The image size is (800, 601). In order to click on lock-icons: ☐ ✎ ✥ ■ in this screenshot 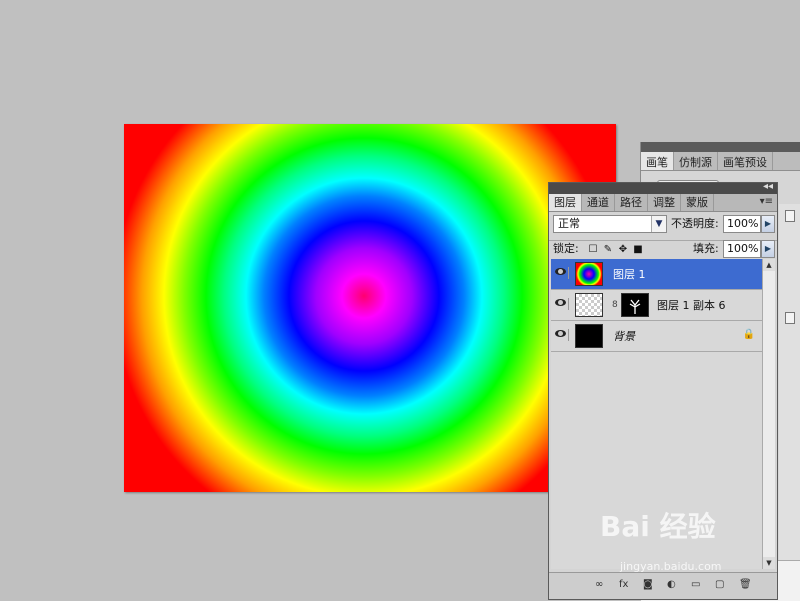, I will do `click(617, 249)`.